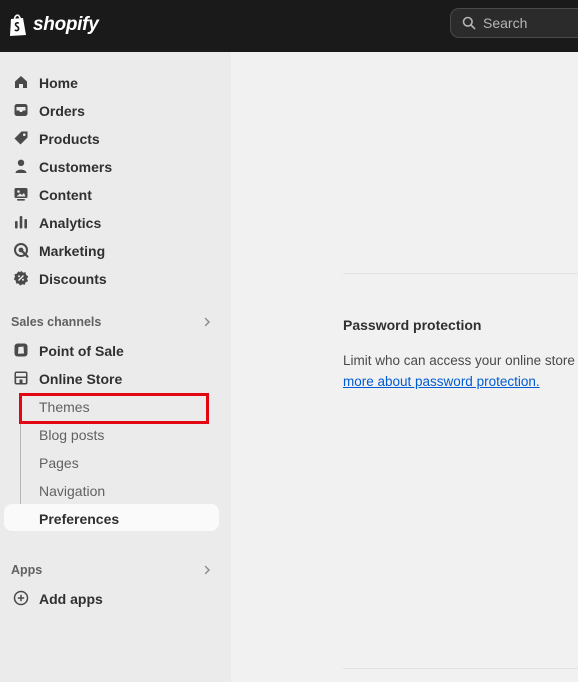  What do you see at coordinates (62, 111) in the screenshot?
I see `sidebar-item-label: Orders` at bounding box center [62, 111].